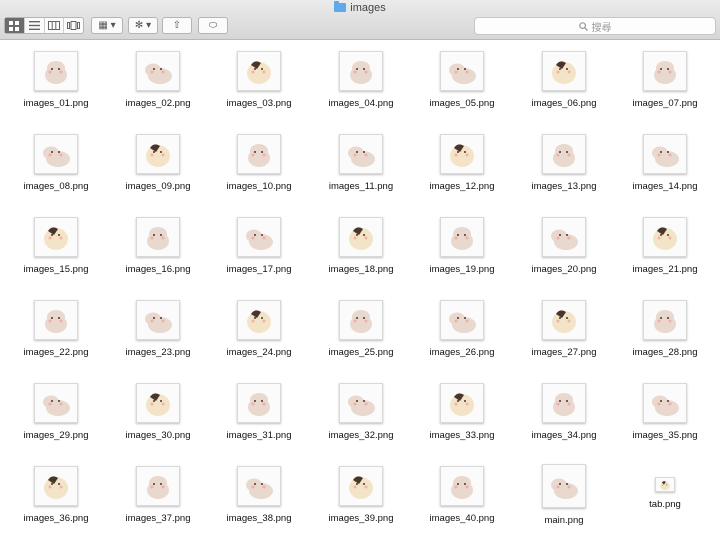  I want to click on file-item: images_30.png, so click(158, 417).